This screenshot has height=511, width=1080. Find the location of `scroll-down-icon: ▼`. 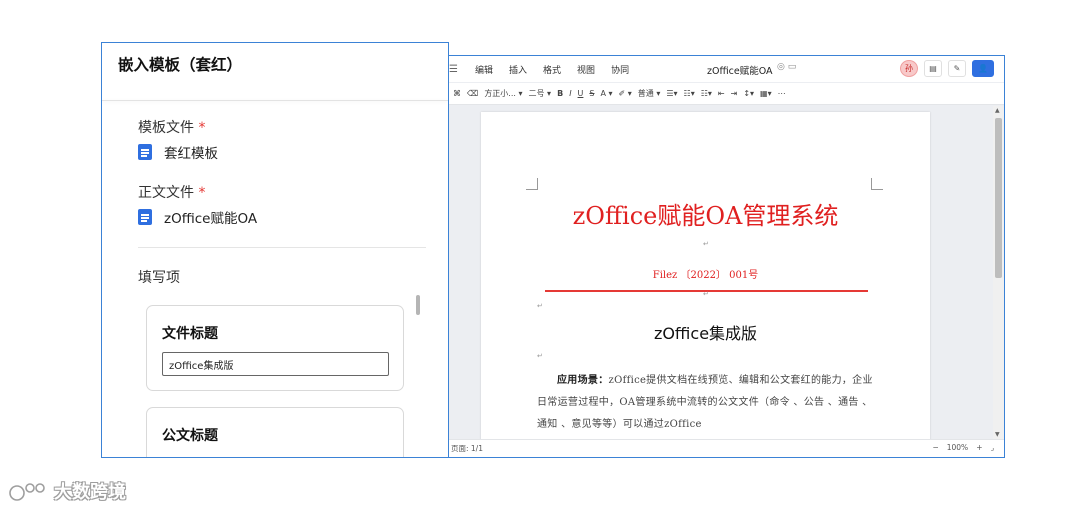

scroll-down-icon: ▼ is located at coordinates (997, 434).